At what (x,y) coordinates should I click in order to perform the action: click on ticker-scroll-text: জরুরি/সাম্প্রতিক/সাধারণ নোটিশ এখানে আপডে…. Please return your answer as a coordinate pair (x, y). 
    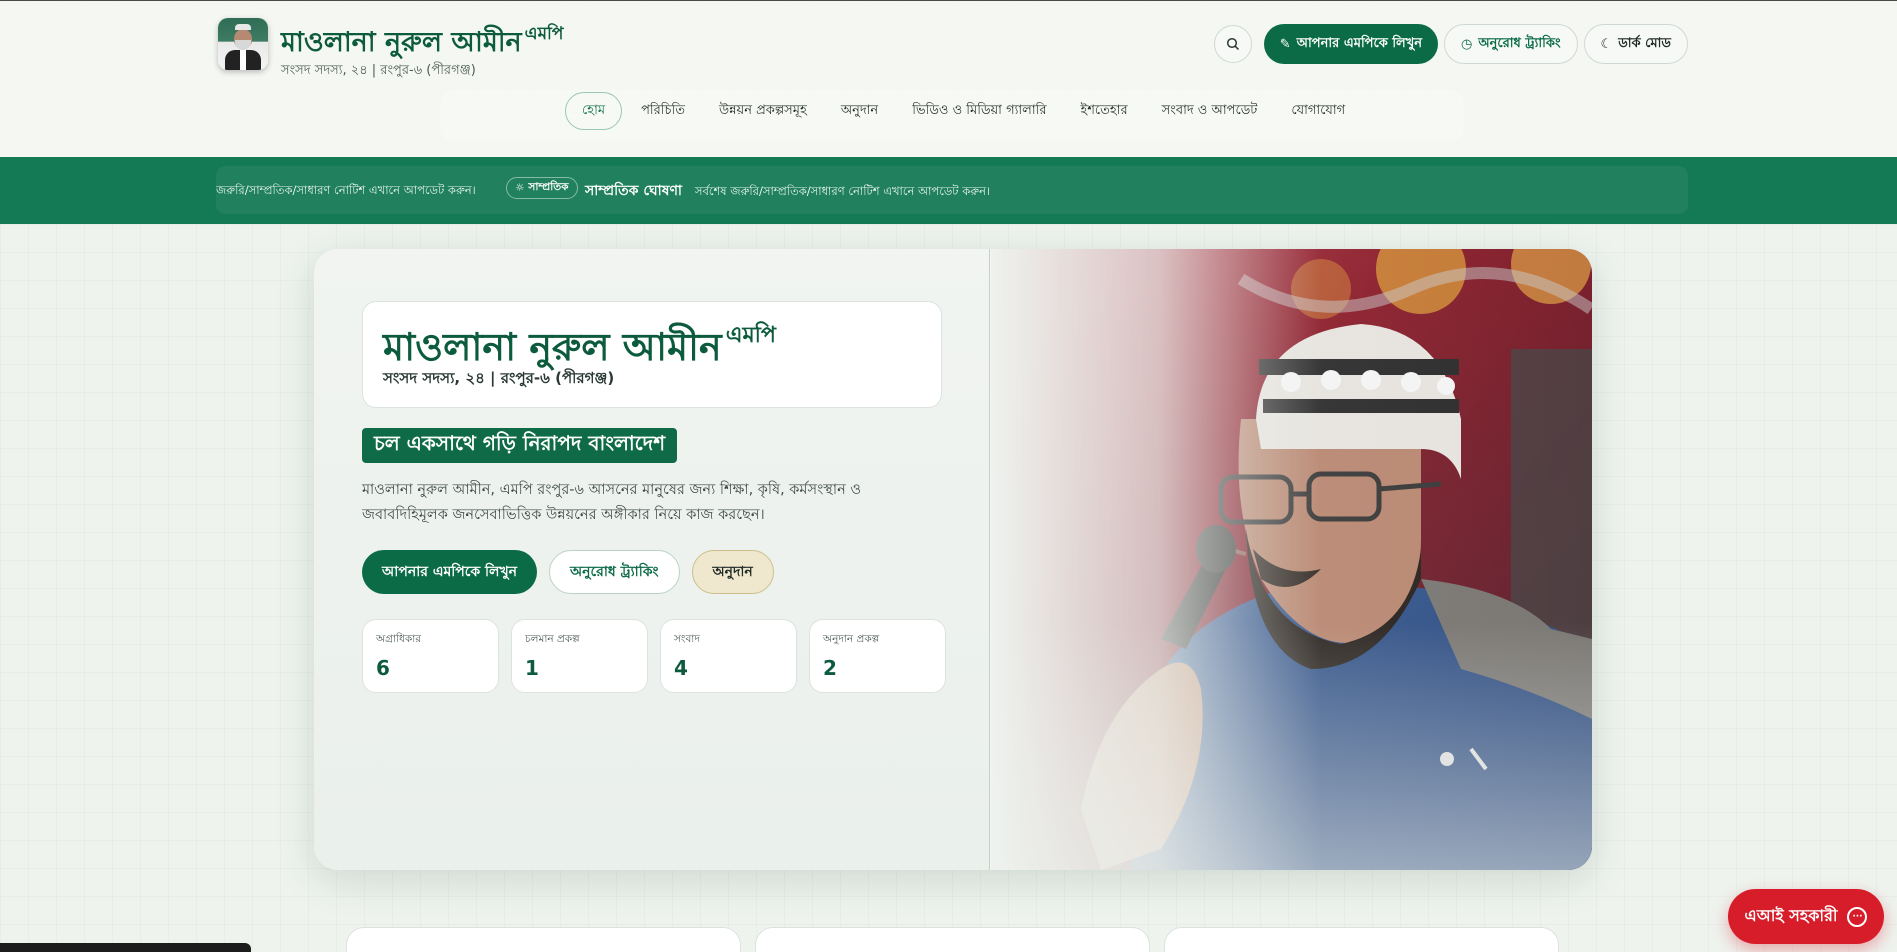
    Looking at the image, I should click on (346, 190).